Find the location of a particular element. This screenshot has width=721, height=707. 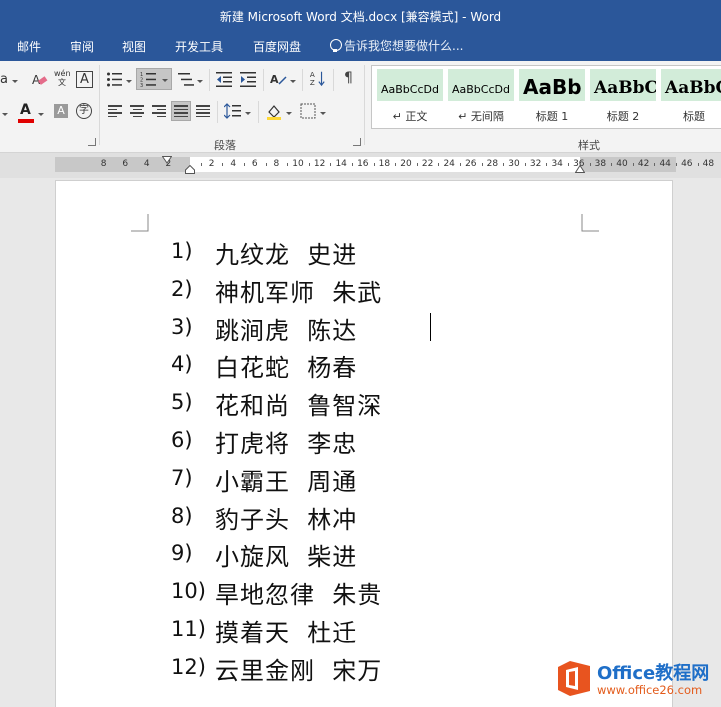

paragraph-dialog-launcher is located at coordinates (357, 142).